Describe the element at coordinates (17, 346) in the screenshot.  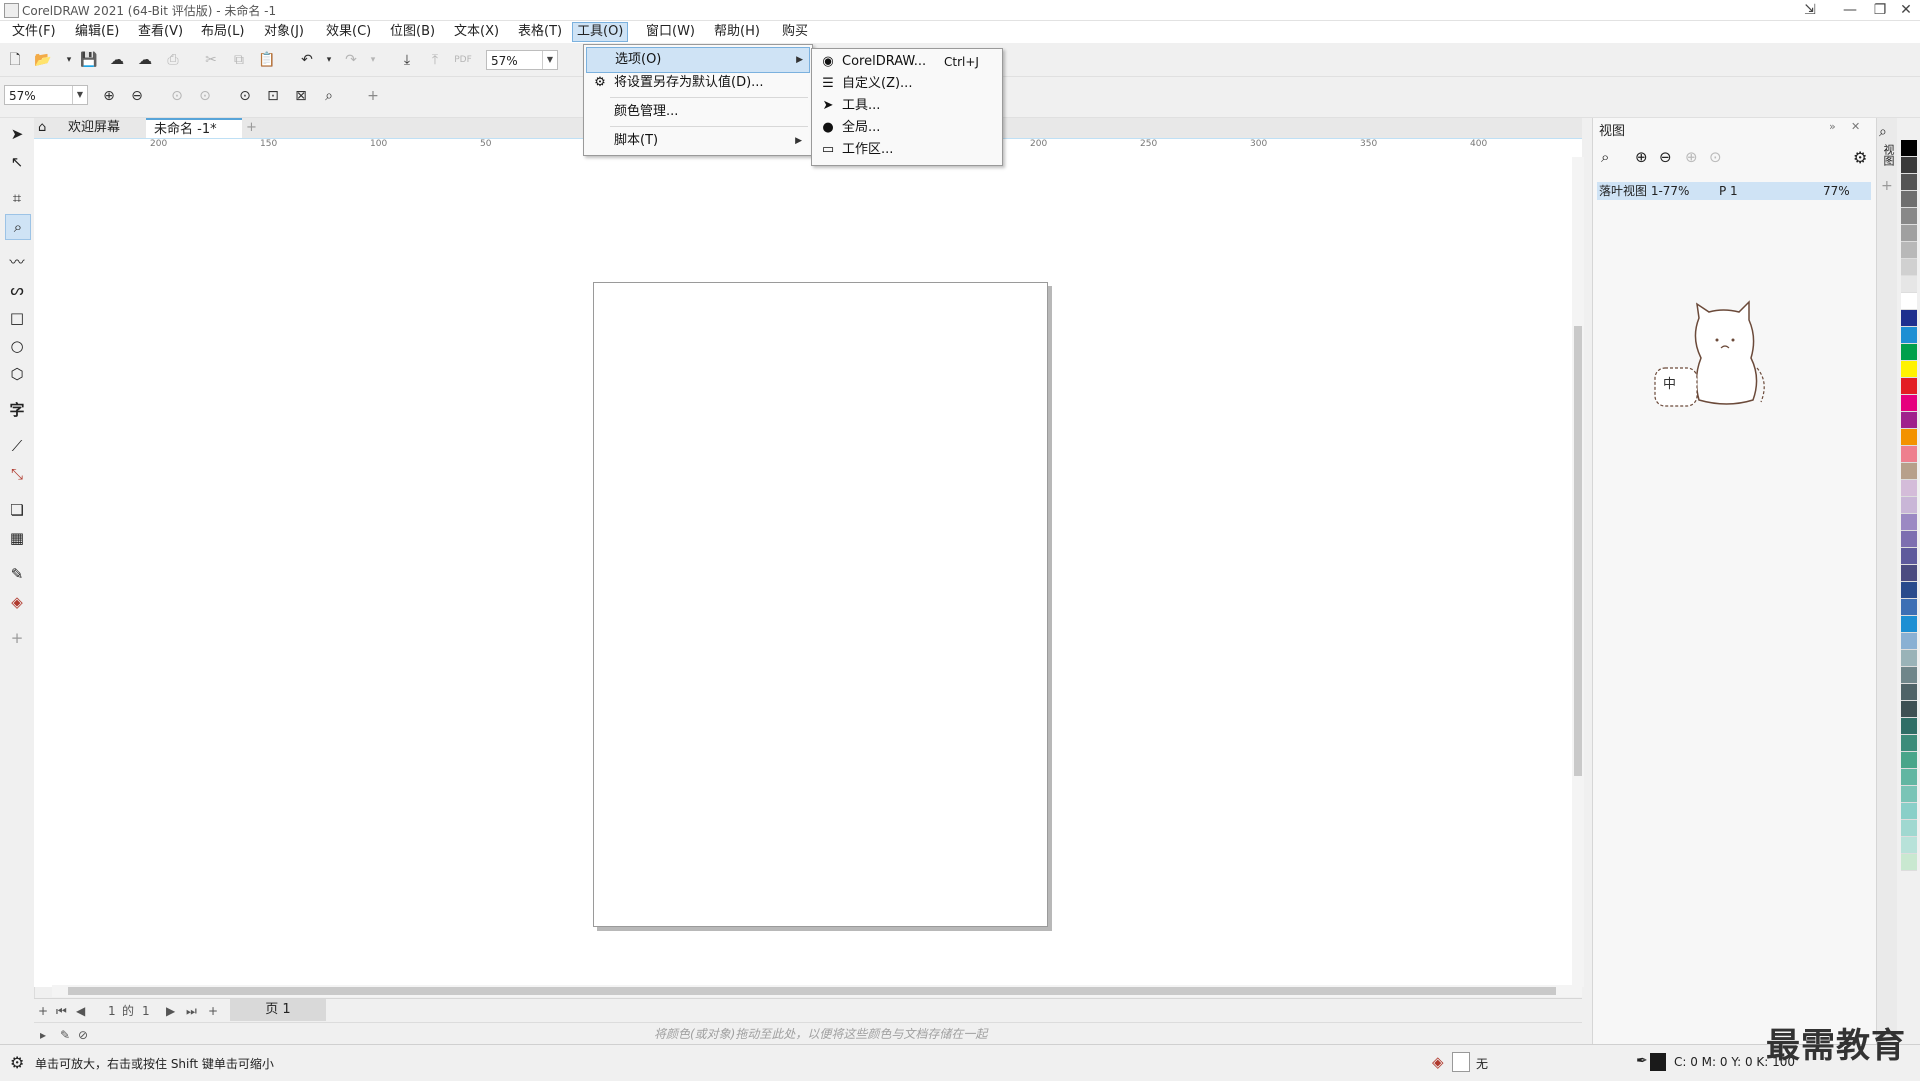
I see `ellipse-tool-icon: ○` at that location.